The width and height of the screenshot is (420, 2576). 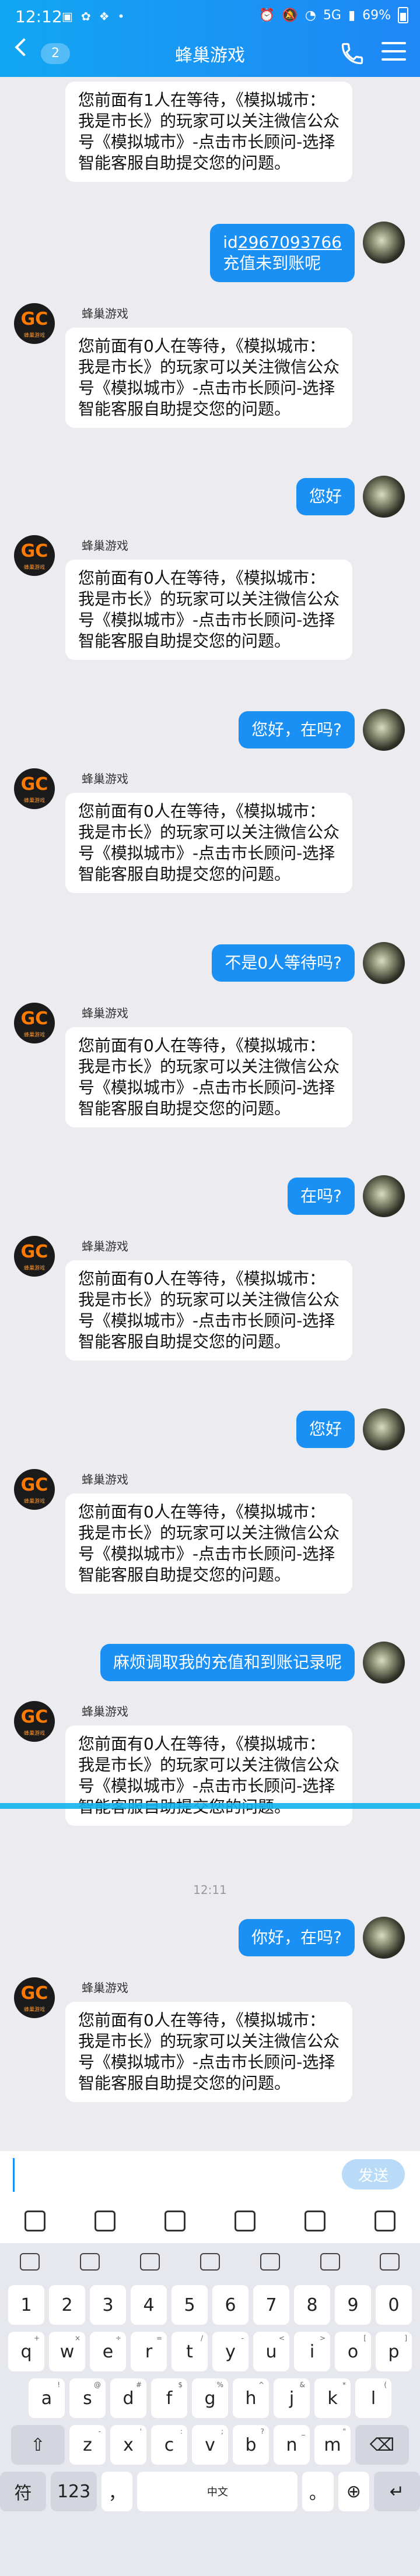 I want to click on more-icon, so click(x=390, y=2262).